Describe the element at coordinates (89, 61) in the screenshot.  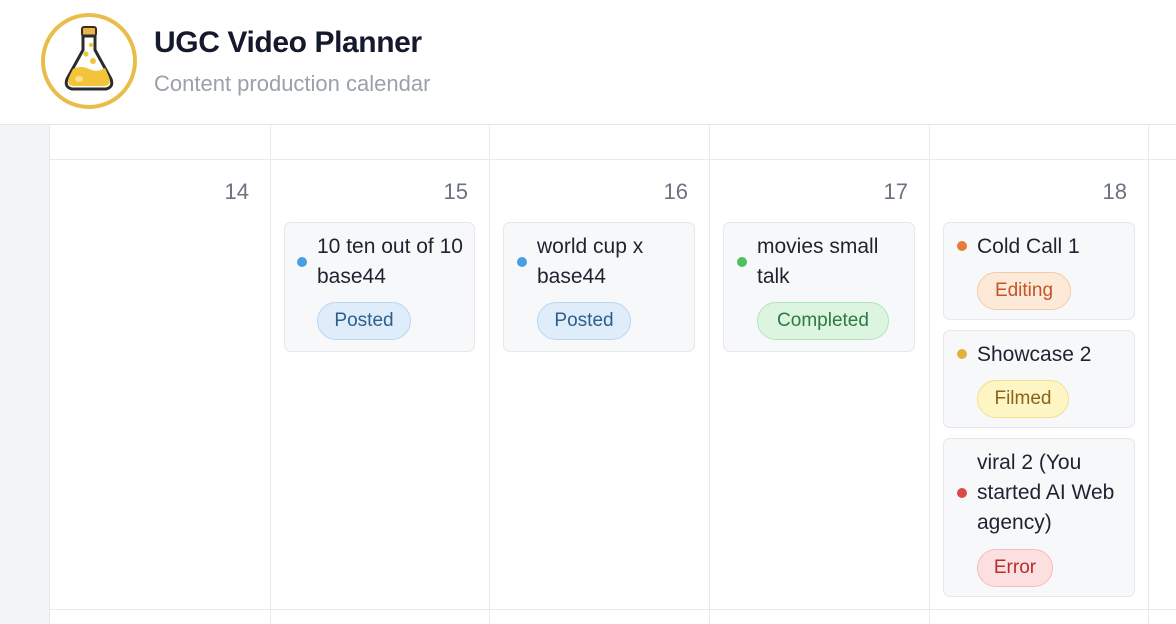
I see `flask-icon` at that location.